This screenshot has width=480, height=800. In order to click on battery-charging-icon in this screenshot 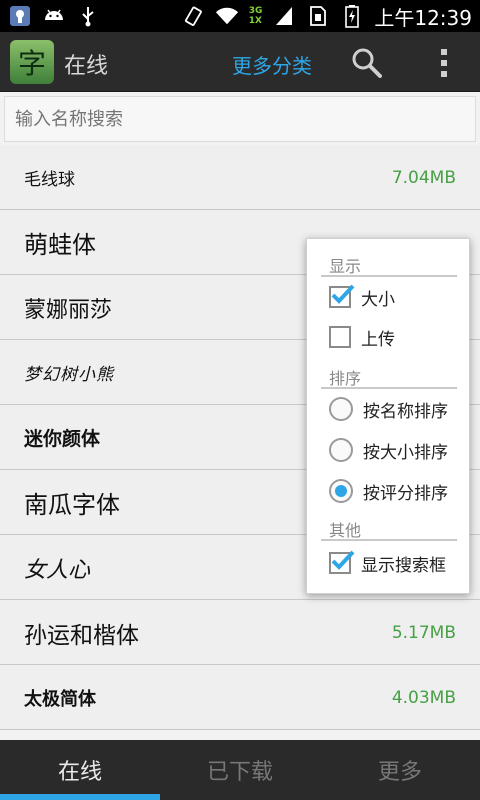, I will do `click(352, 16)`.